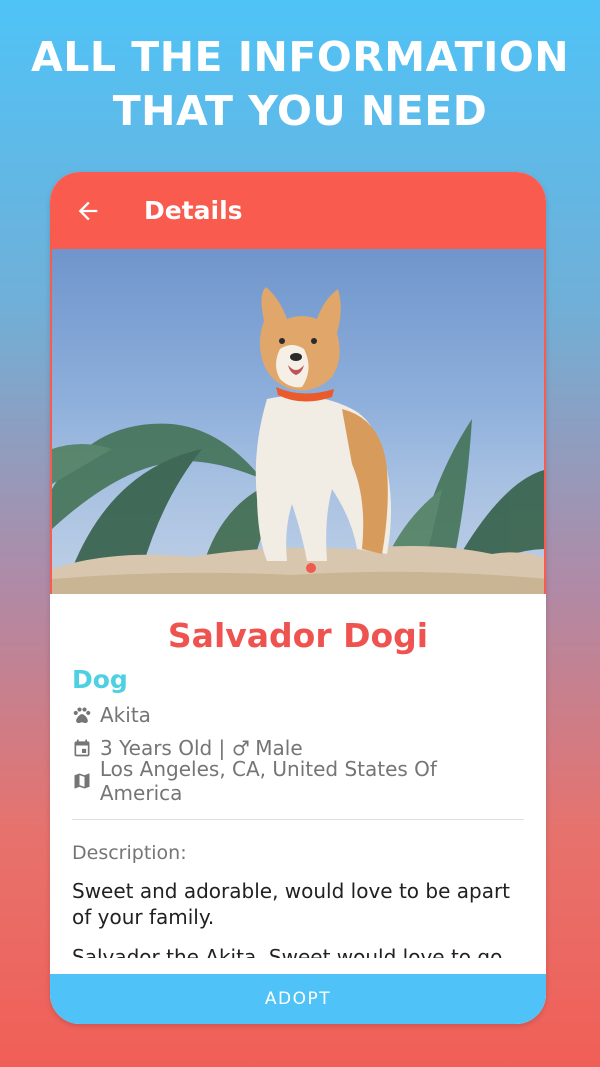  What do you see at coordinates (86, 781) in the screenshot?
I see `map-icon` at bounding box center [86, 781].